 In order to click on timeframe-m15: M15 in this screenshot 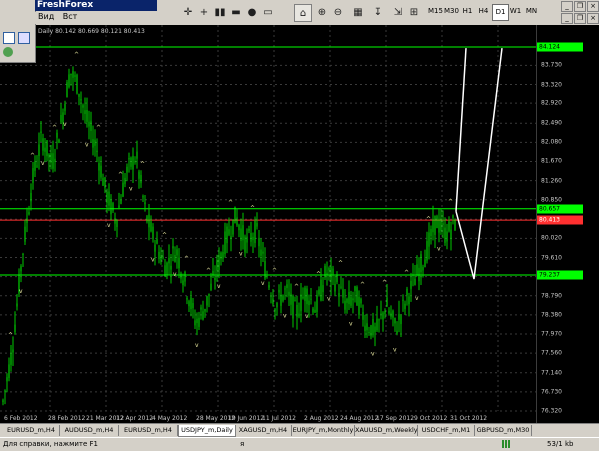, I will do `click(435, 11)`.